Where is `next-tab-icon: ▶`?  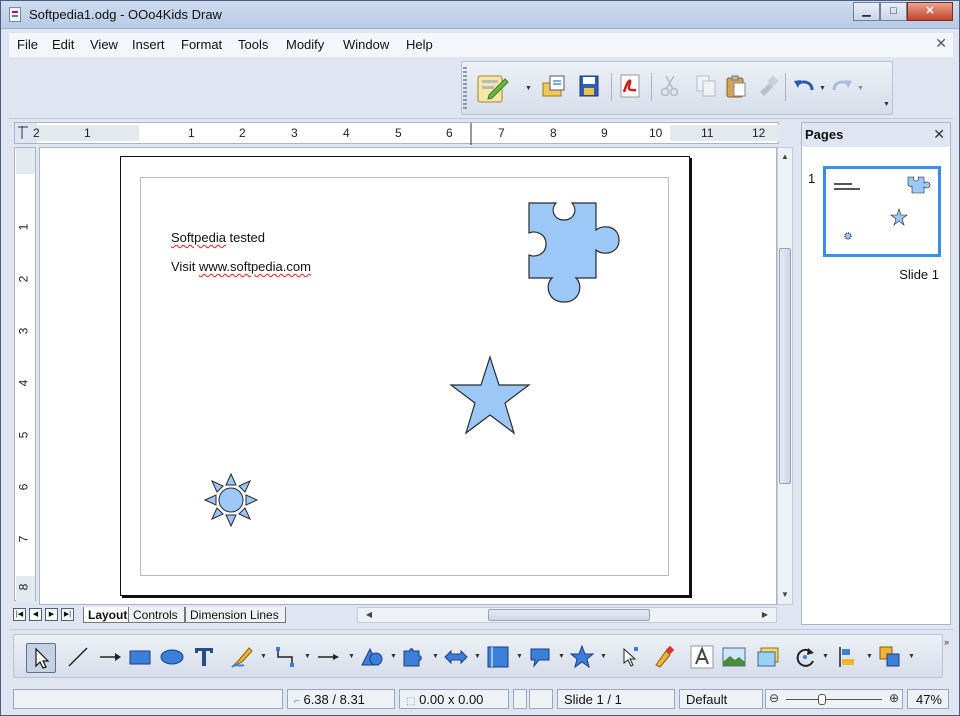
next-tab-icon: ▶ is located at coordinates (51, 614).